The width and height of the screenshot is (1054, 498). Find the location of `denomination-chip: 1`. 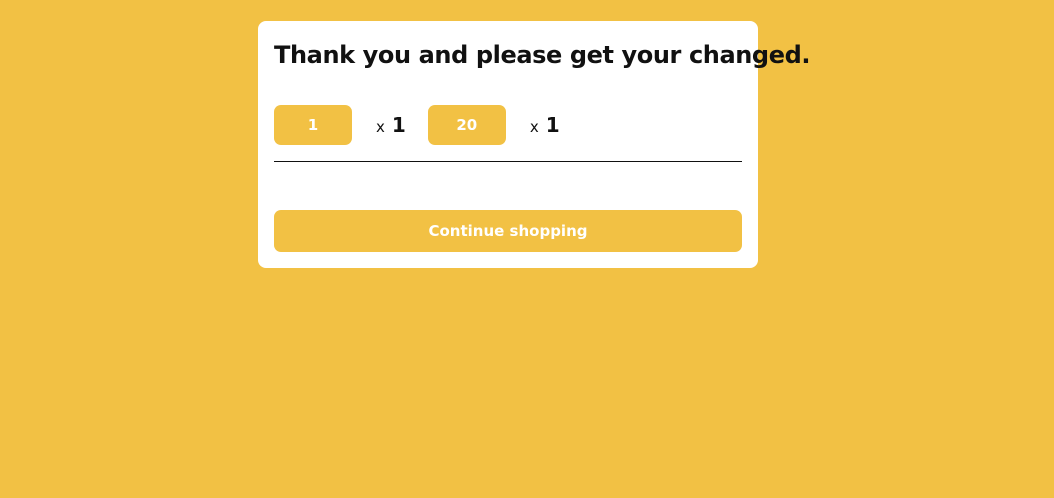

denomination-chip: 1 is located at coordinates (313, 125).